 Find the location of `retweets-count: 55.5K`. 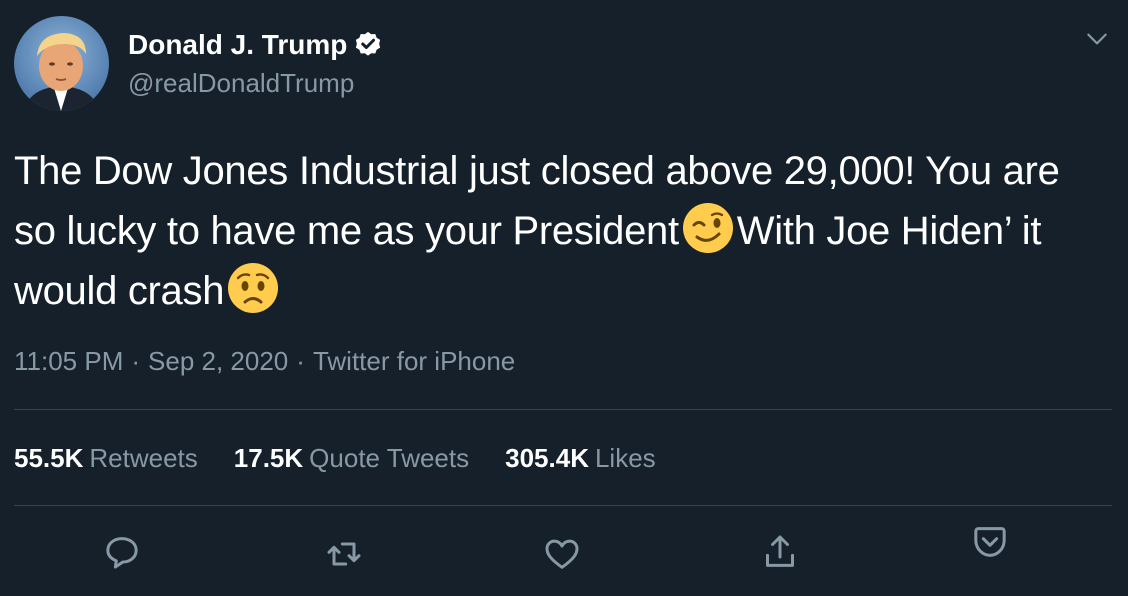

retweets-count: 55.5K is located at coordinates (49, 458).